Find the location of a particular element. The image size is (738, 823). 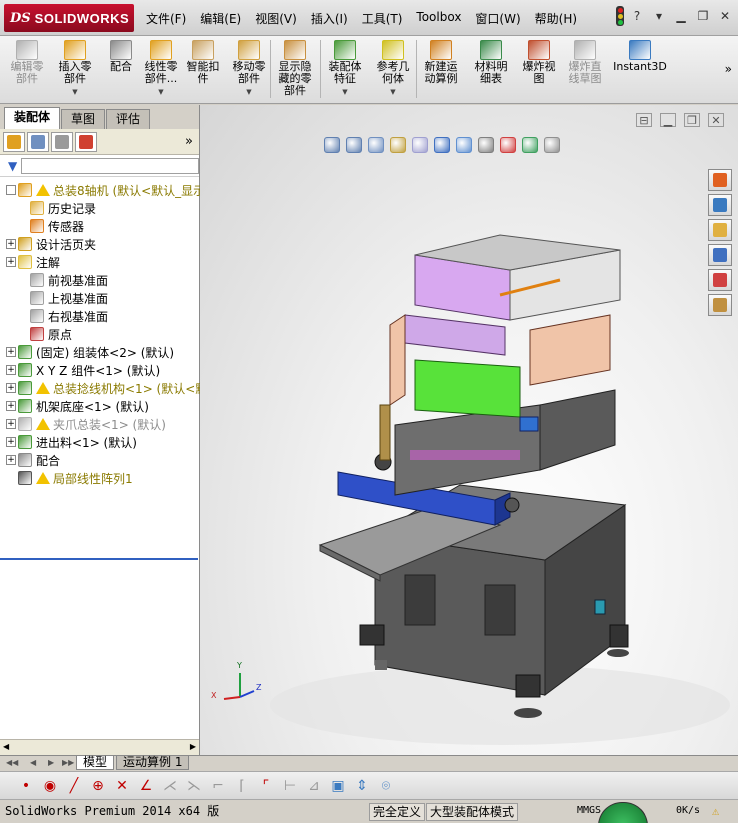

feature-manager-icon is located at coordinates (14, 141).